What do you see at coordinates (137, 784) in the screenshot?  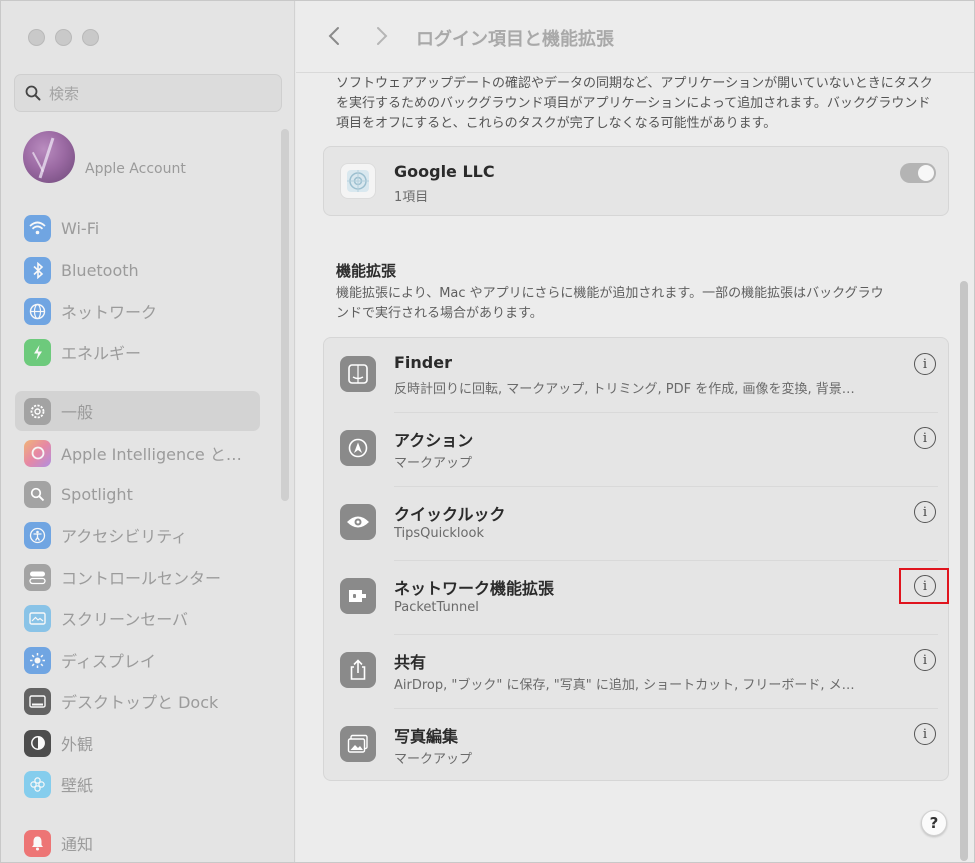 I see `sidebar-item-wallpaper: 壁紙` at bounding box center [137, 784].